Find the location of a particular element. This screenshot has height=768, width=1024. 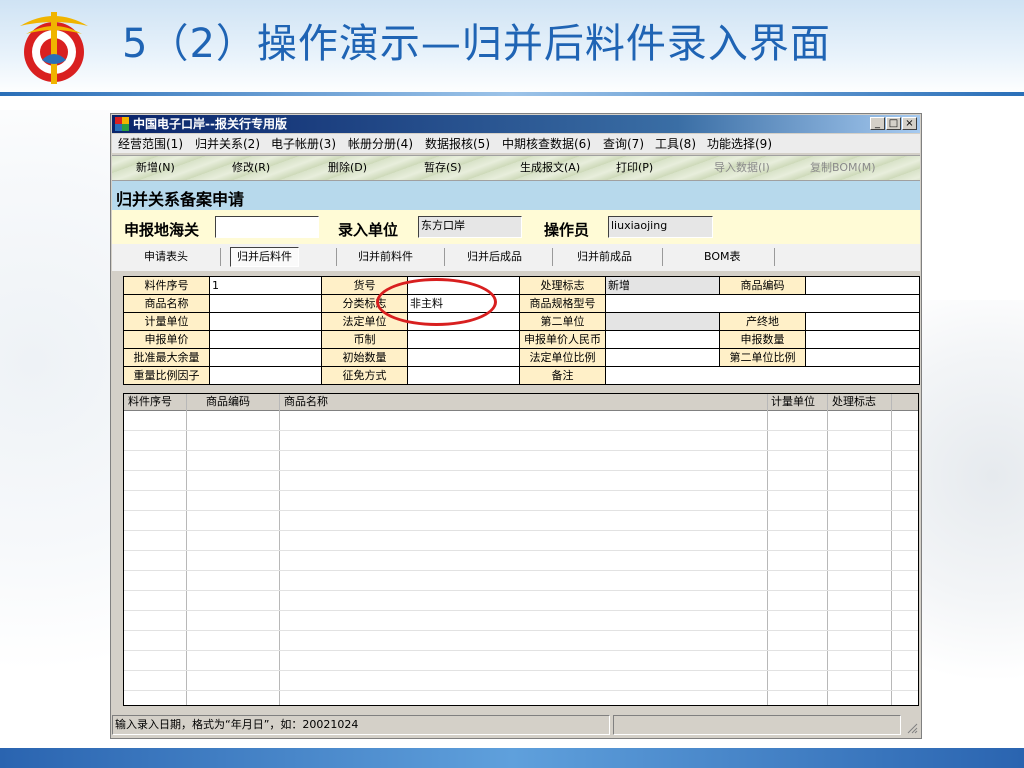

menu-query: 查询(7) is located at coordinates (623, 144).